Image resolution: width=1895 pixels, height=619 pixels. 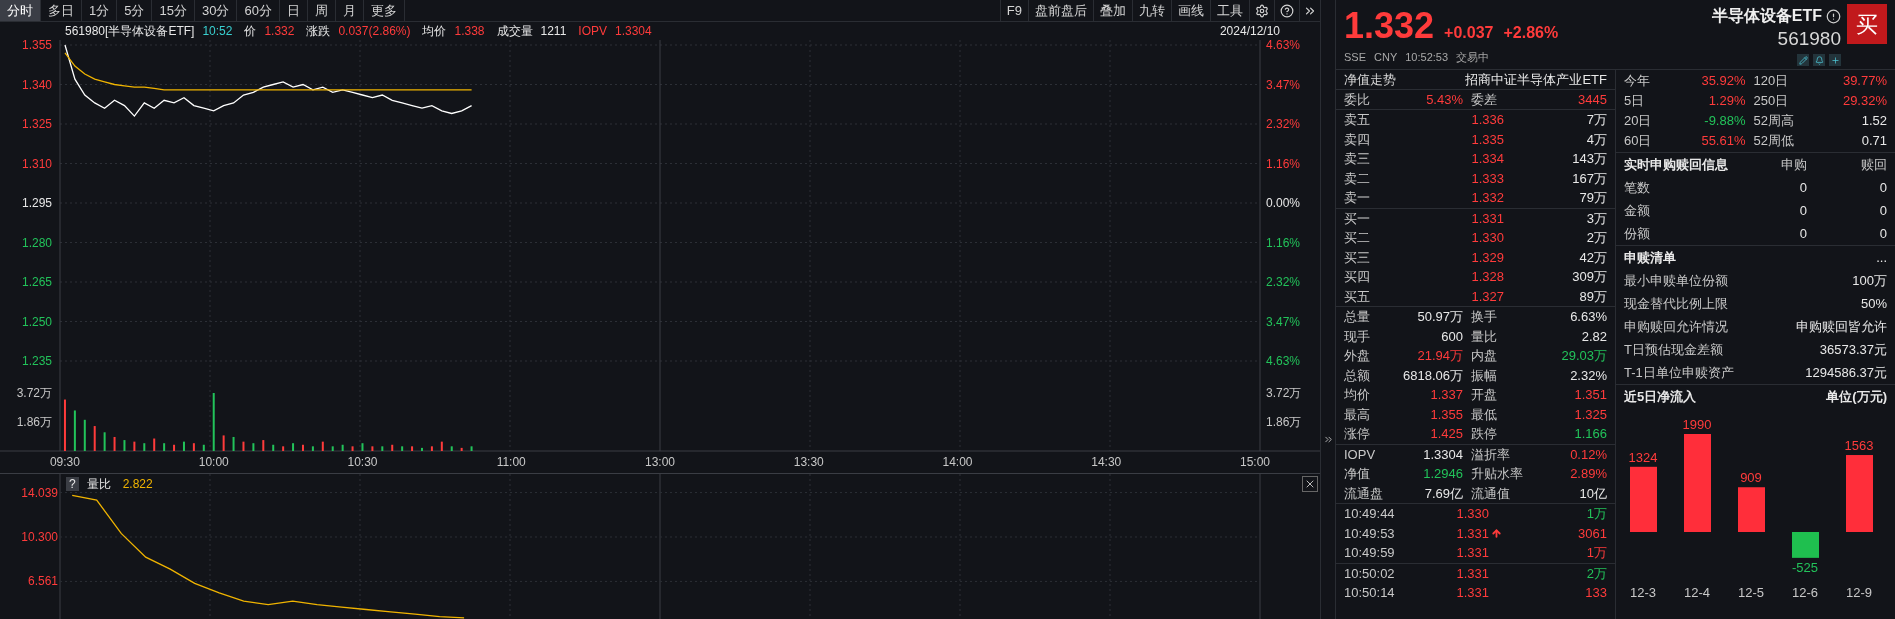 What do you see at coordinates (213, 462) in the screenshot?
I see `time-axis-label: 10:00` at bounding box center [213, 462].